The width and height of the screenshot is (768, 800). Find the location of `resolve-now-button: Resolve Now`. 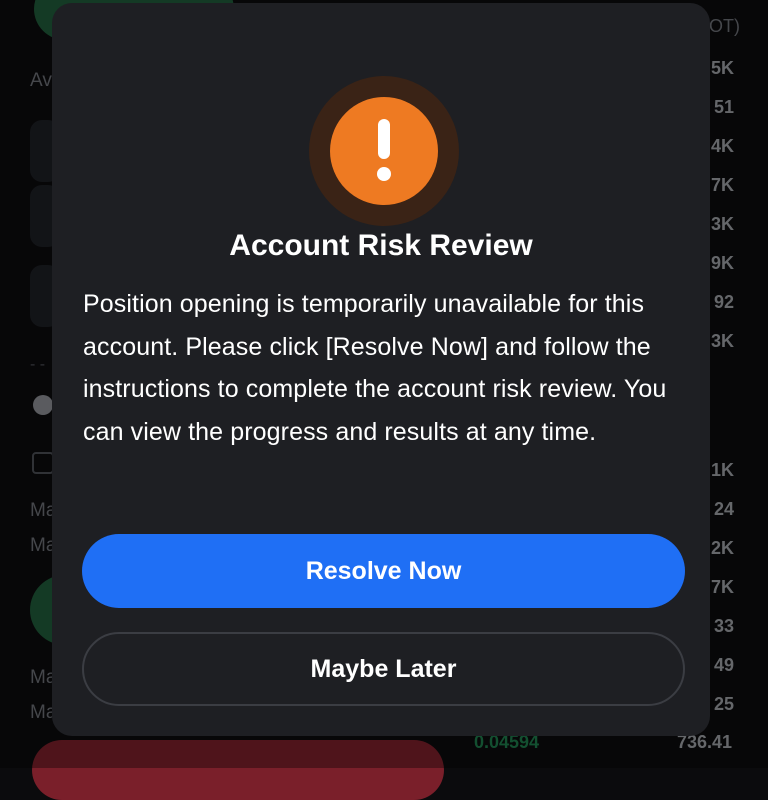

resolve-now-button: Resolve Now is located at coordinates (383, 571).